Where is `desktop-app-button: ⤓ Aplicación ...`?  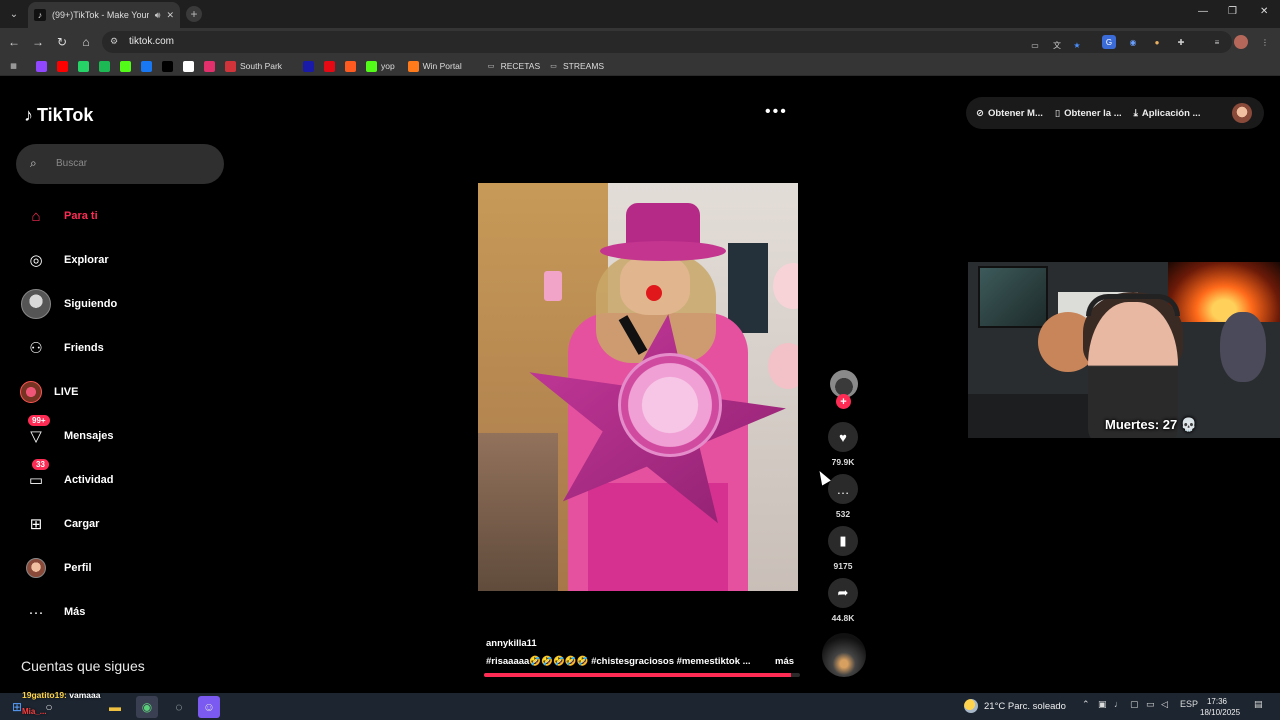 desktop-app-button: ⤓ Aplicación ... is located at coordinates (1167, 113).